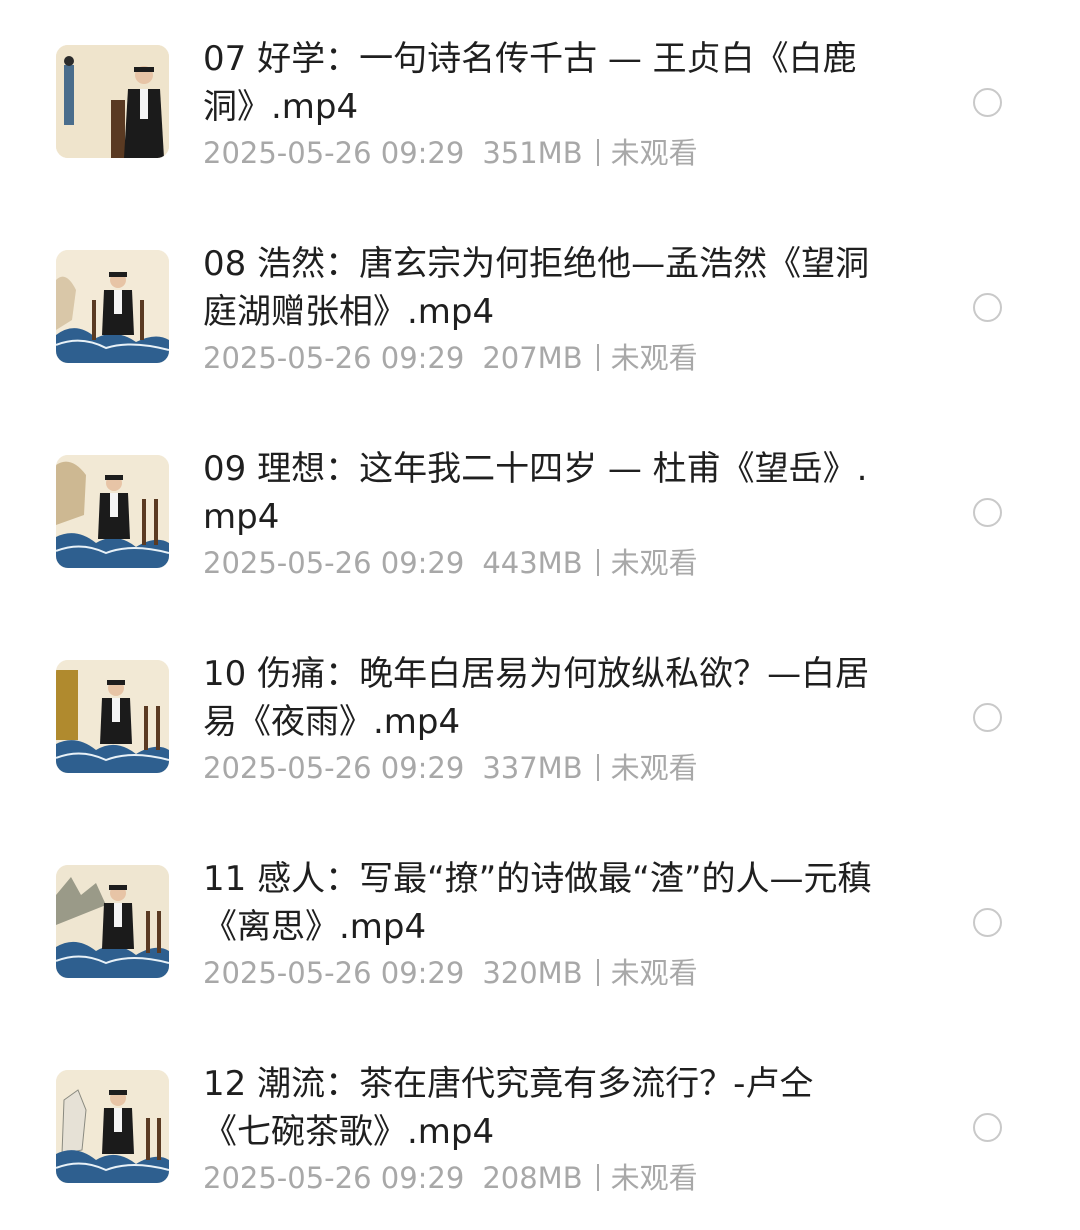 The width and height of the screenshot is (1080, 1230). Describe the element at coordinates (536, 288) in the screenshot. I see `video-title: 08 浩然：唐玄宗为何拒绝他—孟浩然《望洞庭湖赠张相》.mp4` at that location.